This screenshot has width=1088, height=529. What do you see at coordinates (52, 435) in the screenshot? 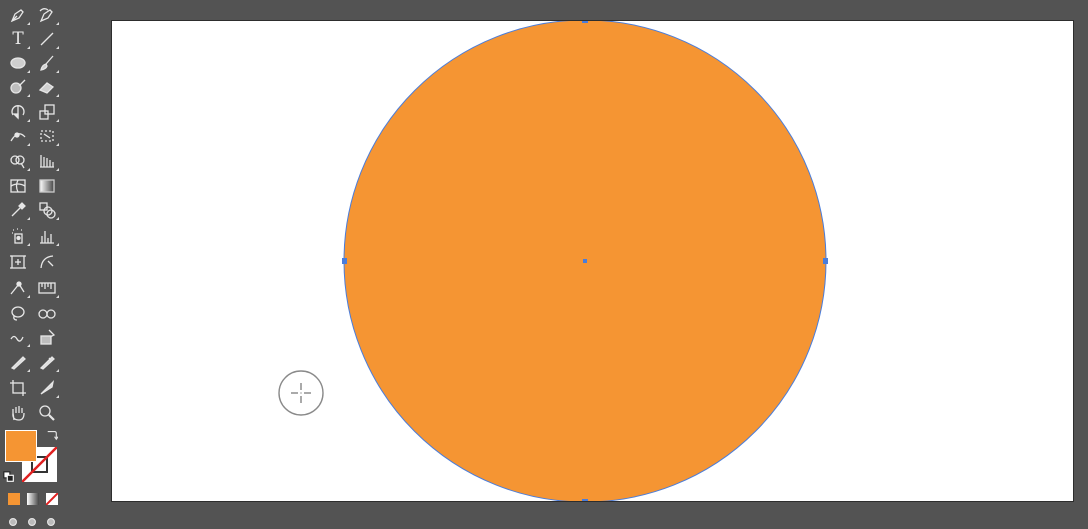
I see `swap-fill-stroke-icon` at bounding box center [52, 435].